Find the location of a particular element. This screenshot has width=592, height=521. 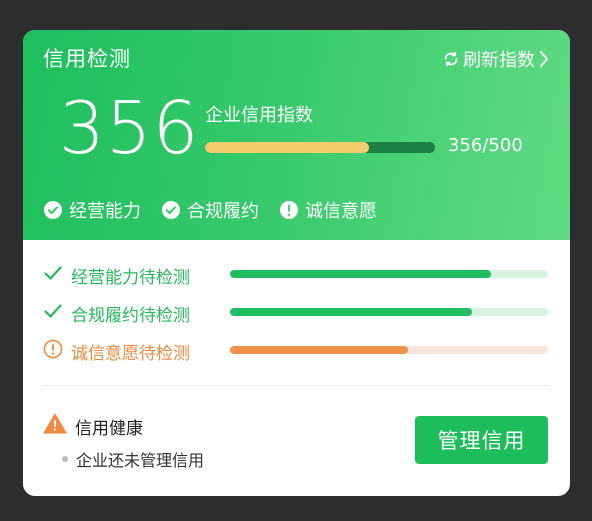

credit-index-progress-fill is located at coordinates (287, 147).